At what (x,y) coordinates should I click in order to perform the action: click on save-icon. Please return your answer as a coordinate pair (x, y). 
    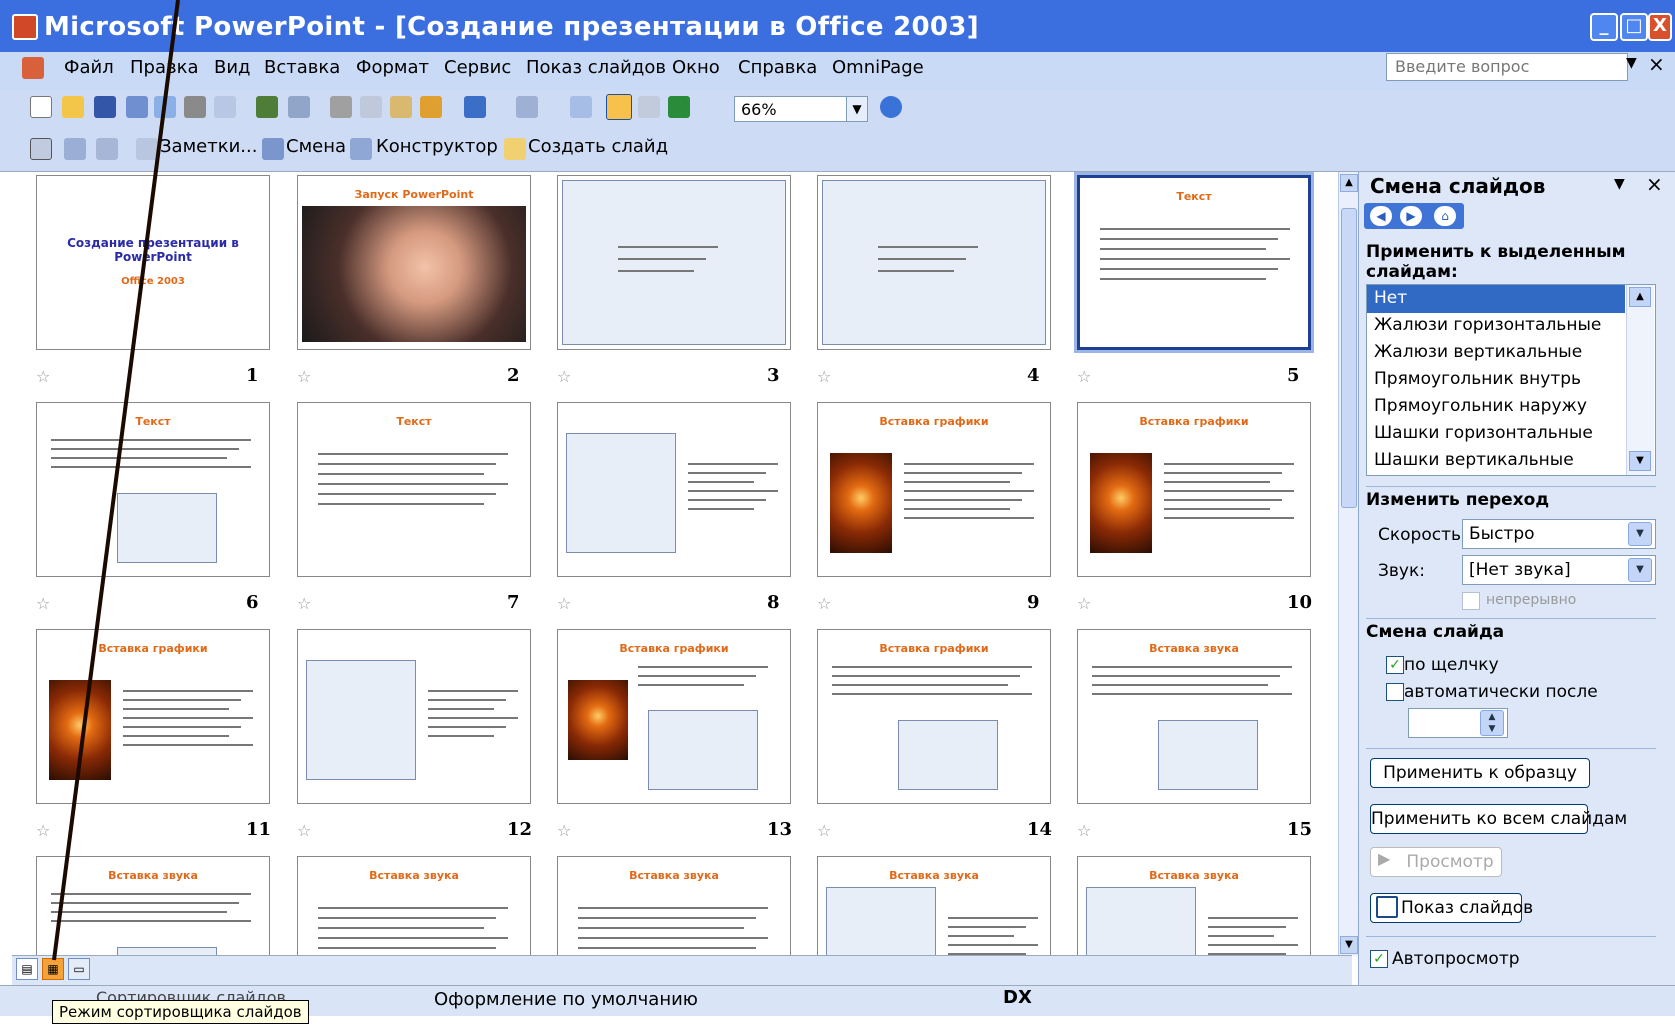
    Looking at the image, I should click on (105, 107).